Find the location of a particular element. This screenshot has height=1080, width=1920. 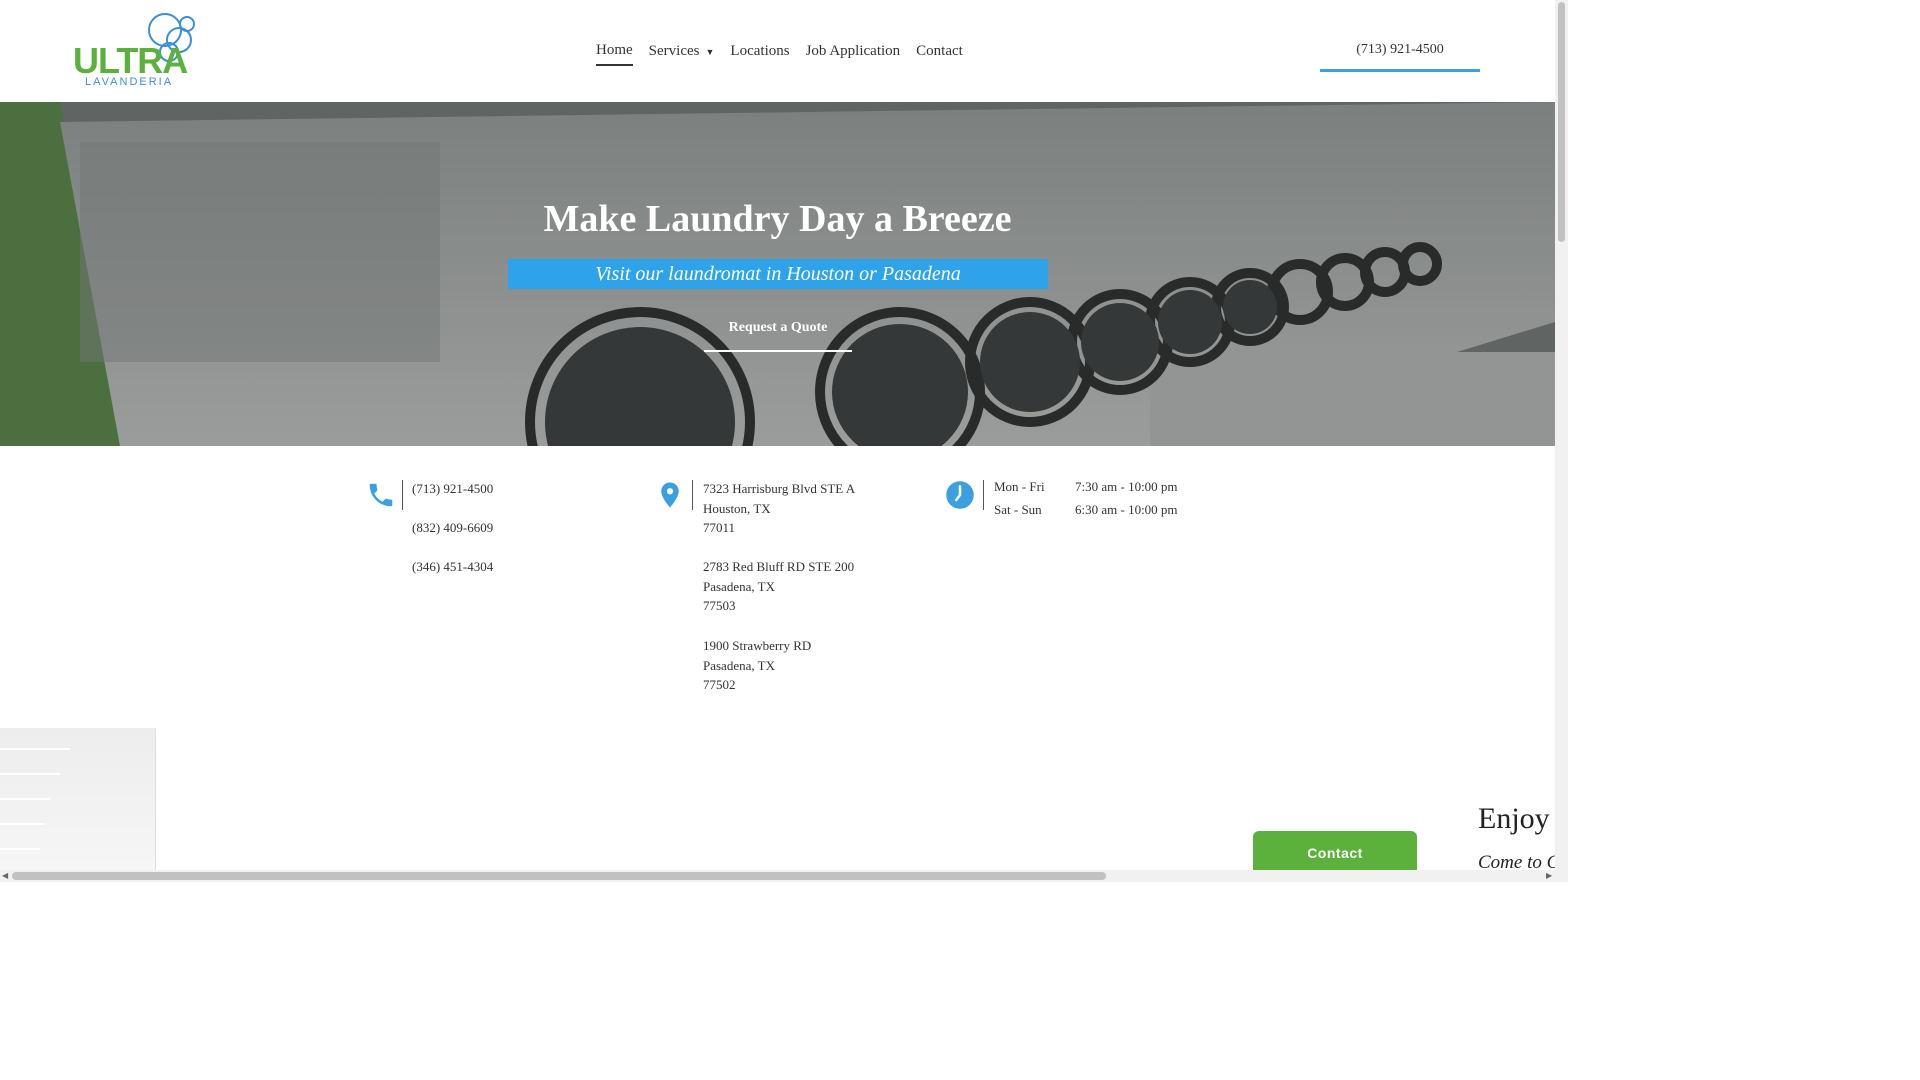

address-line: 77011 is located at coordinates (719, 527).